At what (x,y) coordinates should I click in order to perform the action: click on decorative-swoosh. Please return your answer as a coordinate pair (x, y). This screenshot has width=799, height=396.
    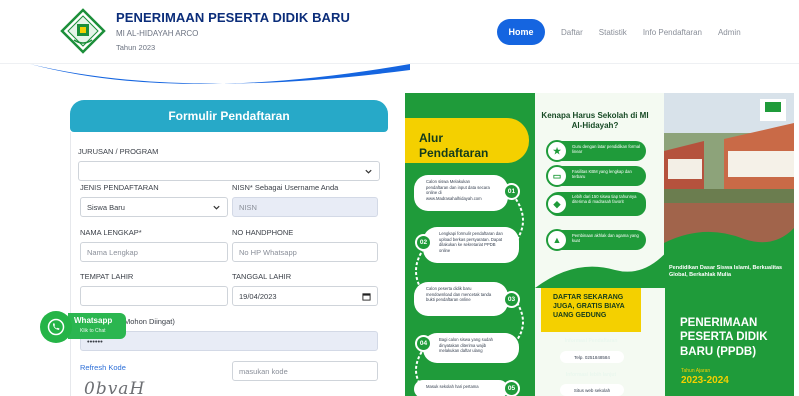
    Looking at the image, I should click on (220, 74).